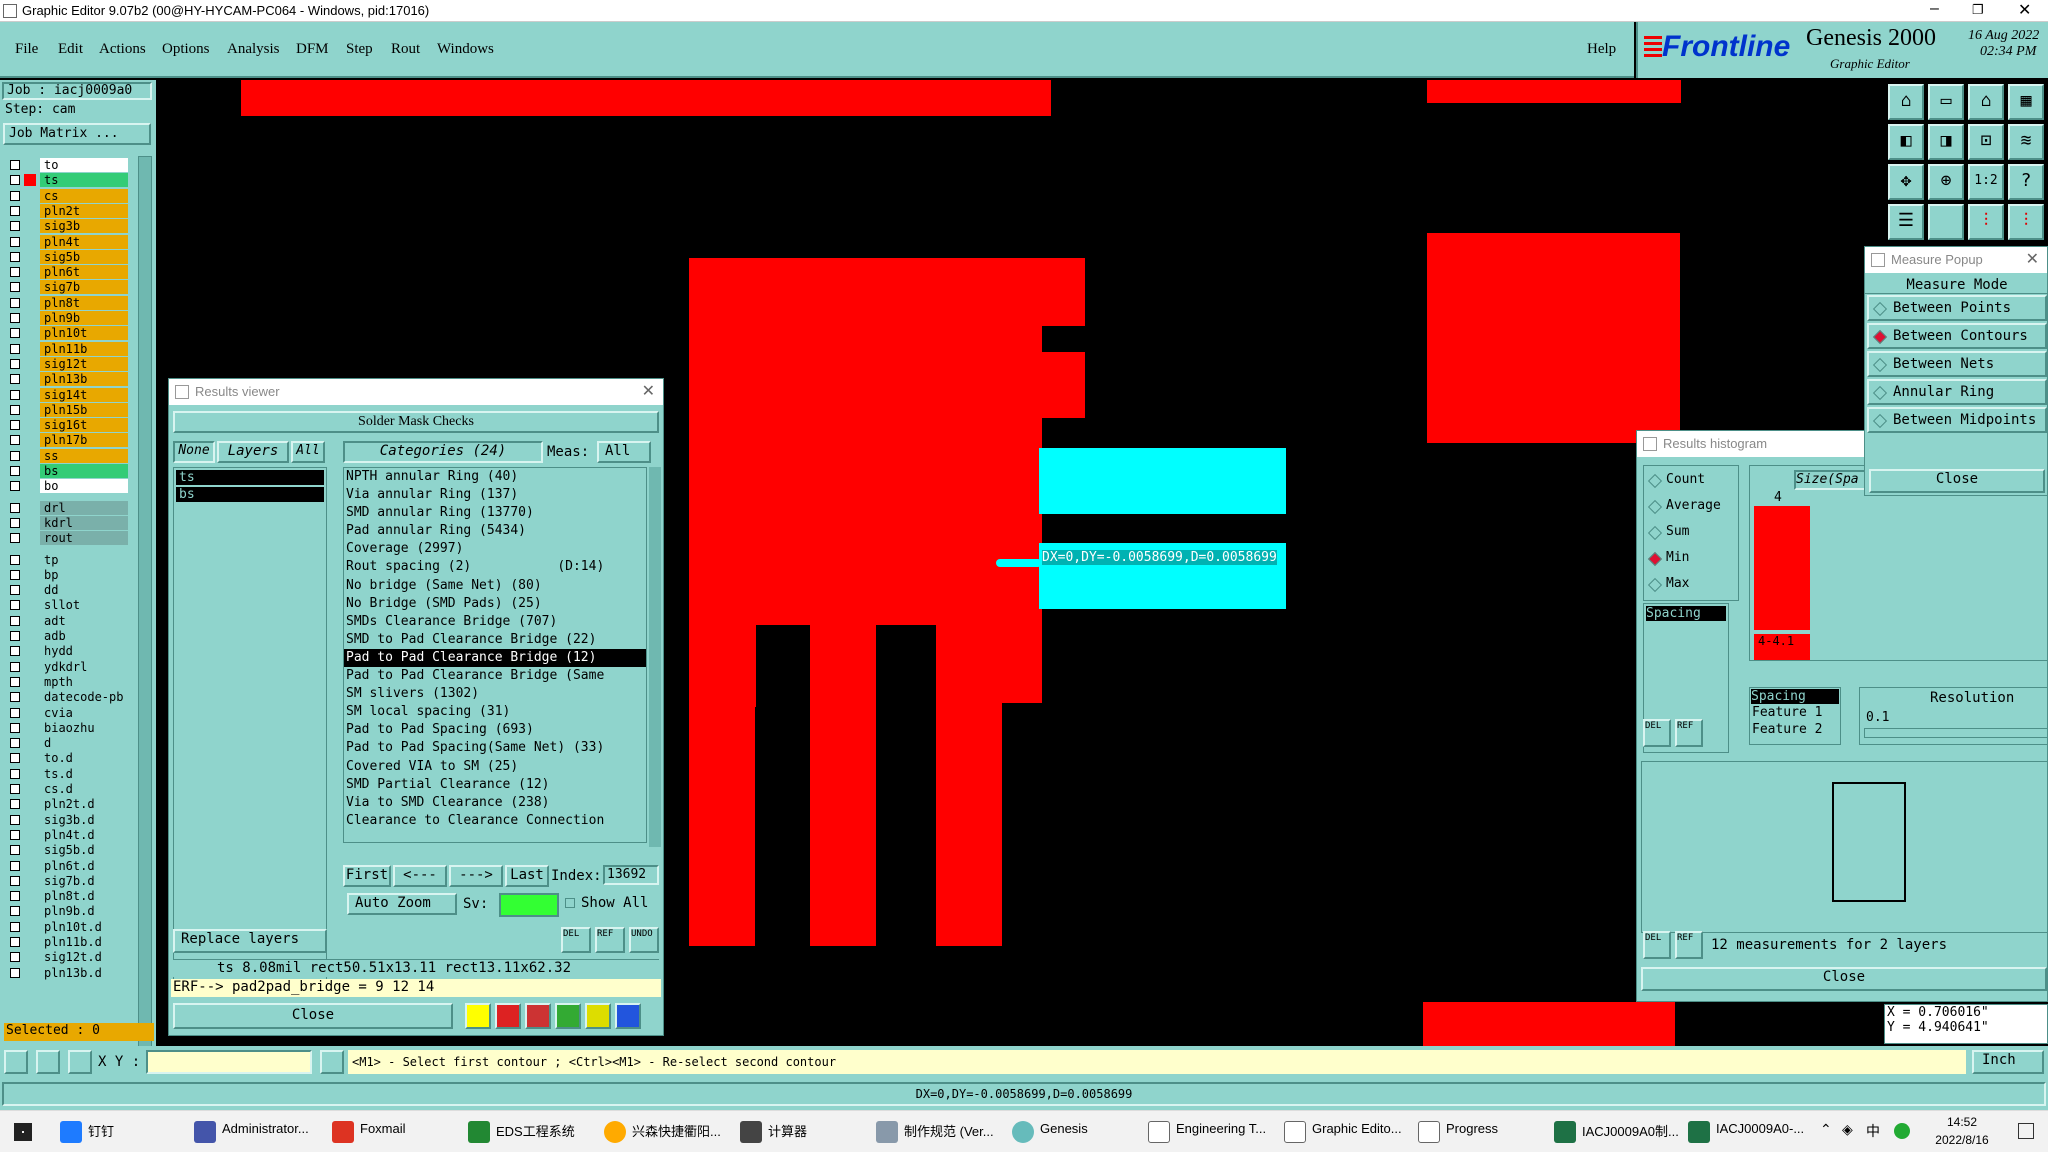  What do you see at coordinates (250, 729) in the screenshot?
I see `layer-selection-list: ts bs` at bounding box center [250, 729].